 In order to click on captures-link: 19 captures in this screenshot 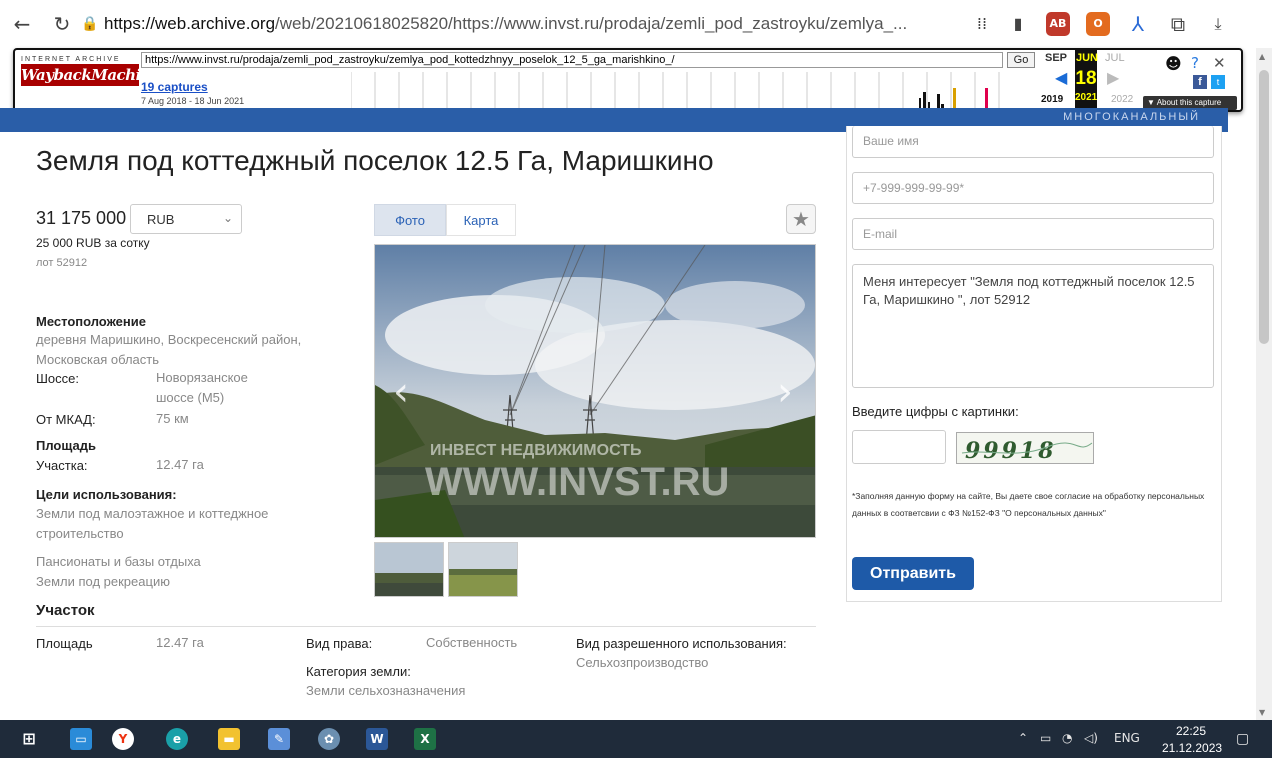, I will do `click(174, 87)`.